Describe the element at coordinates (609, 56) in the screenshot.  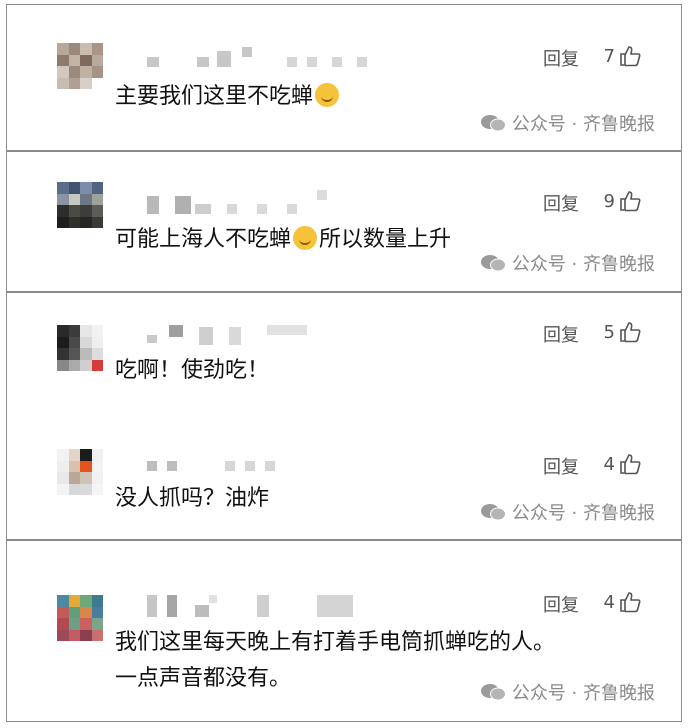
I see `like-count: 7` at that location.